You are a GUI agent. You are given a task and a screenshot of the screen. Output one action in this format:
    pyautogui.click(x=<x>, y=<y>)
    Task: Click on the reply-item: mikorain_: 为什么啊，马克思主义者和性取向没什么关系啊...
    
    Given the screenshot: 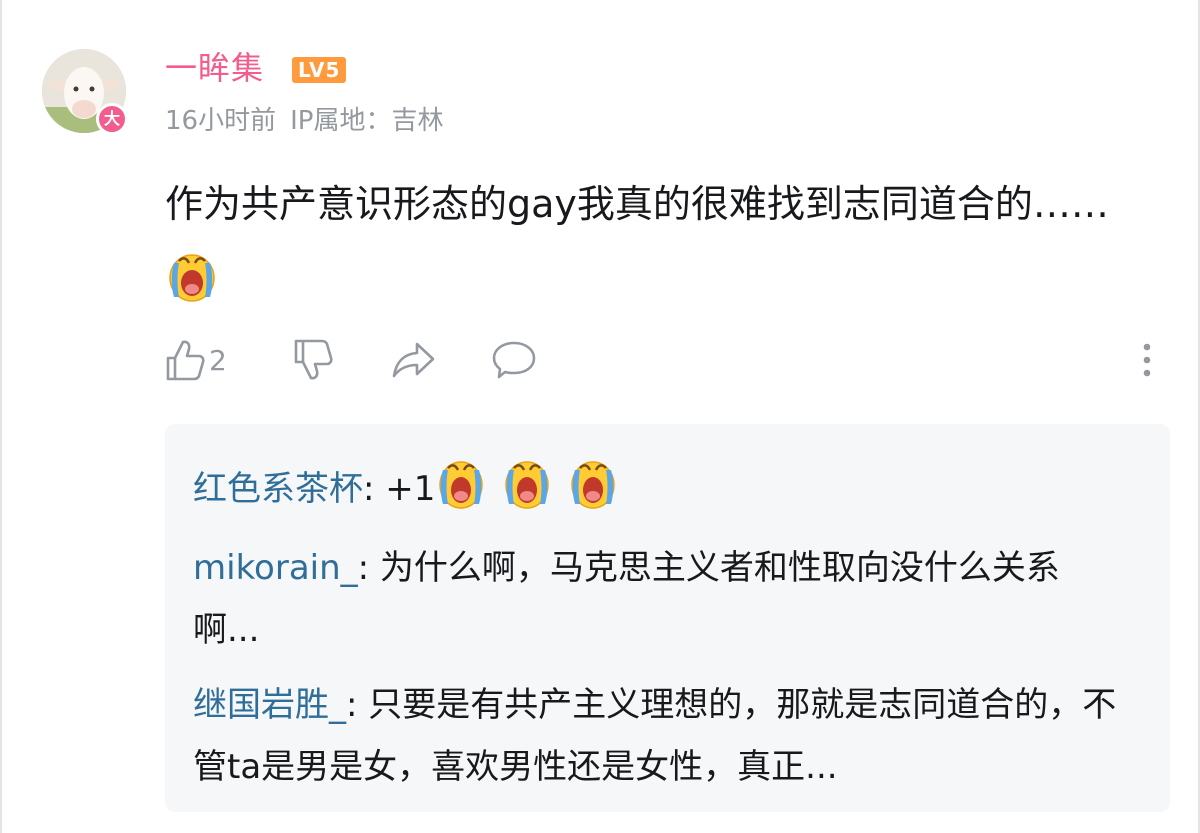 What is the action you would take?
    pyautogui.click(x=658, y=599)
    